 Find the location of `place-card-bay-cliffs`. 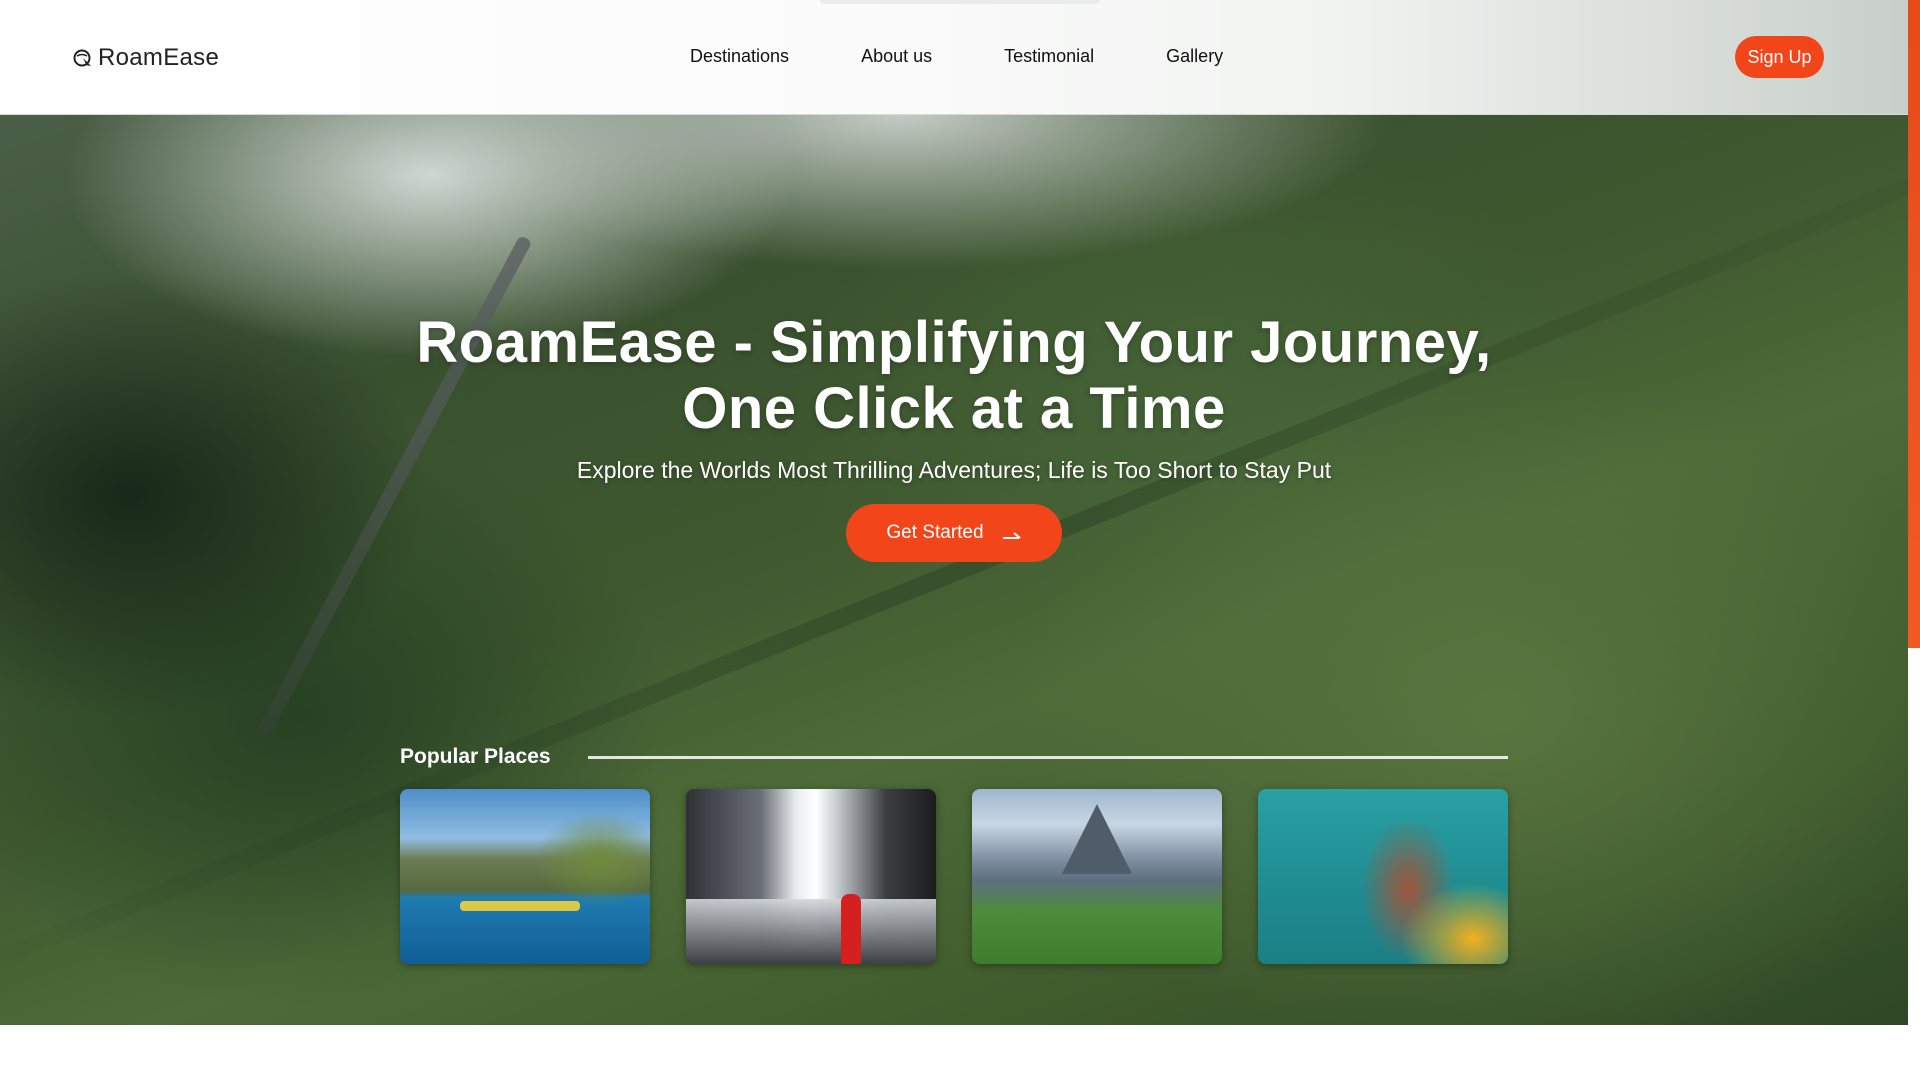

place-card-bay-cliffs is located at coordinates (525, 876).